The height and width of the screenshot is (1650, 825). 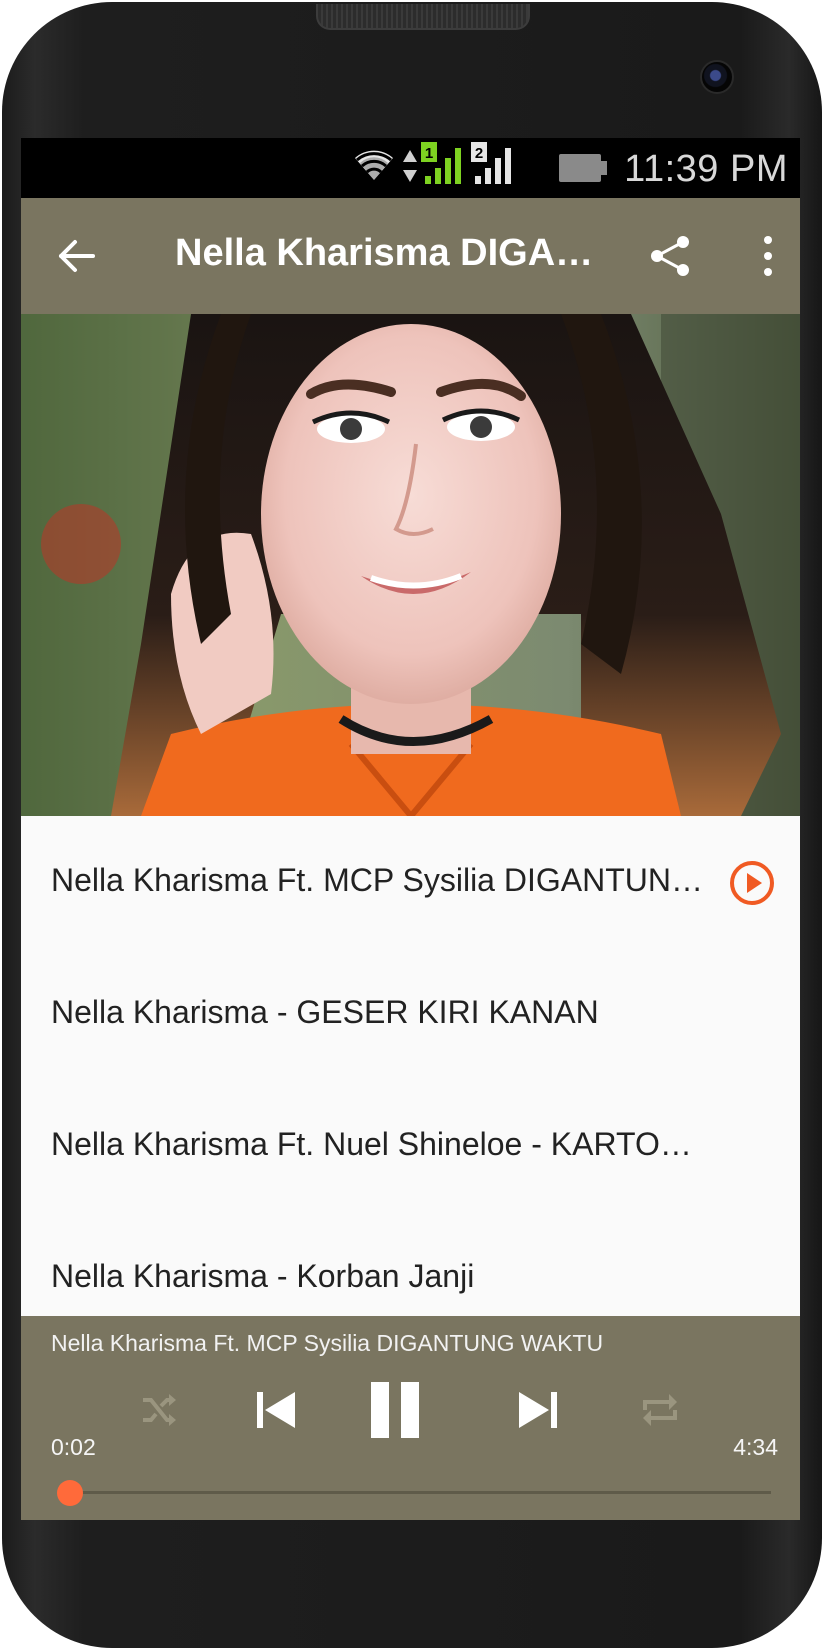 I want to click on app-bar: Nella Kharisma DIGANTUNG WAKTU, so click(x=410, y=256).